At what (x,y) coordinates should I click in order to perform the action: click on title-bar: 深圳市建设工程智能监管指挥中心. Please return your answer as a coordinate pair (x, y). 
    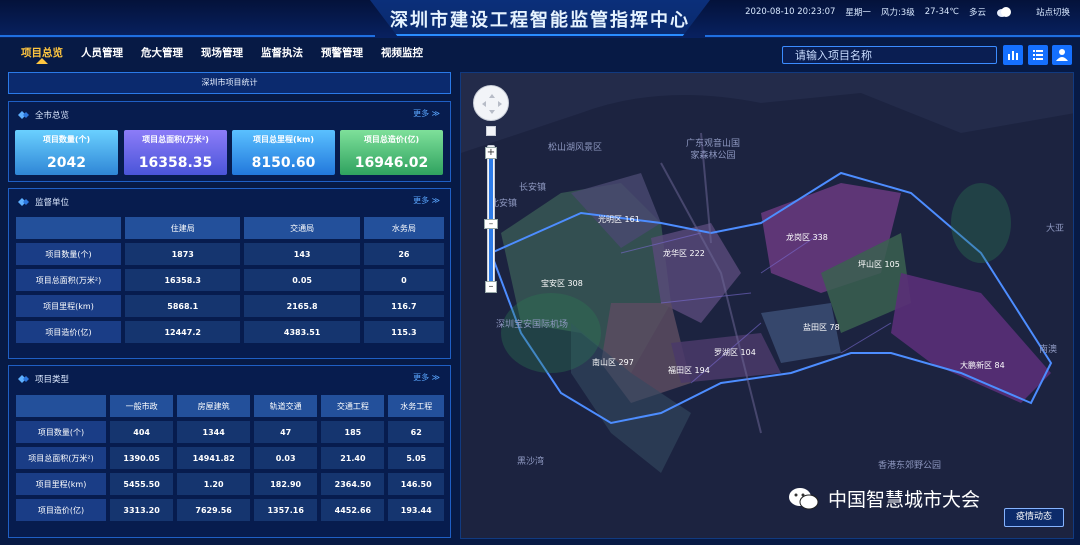
    Looking at the image, I should click on (540, 18).